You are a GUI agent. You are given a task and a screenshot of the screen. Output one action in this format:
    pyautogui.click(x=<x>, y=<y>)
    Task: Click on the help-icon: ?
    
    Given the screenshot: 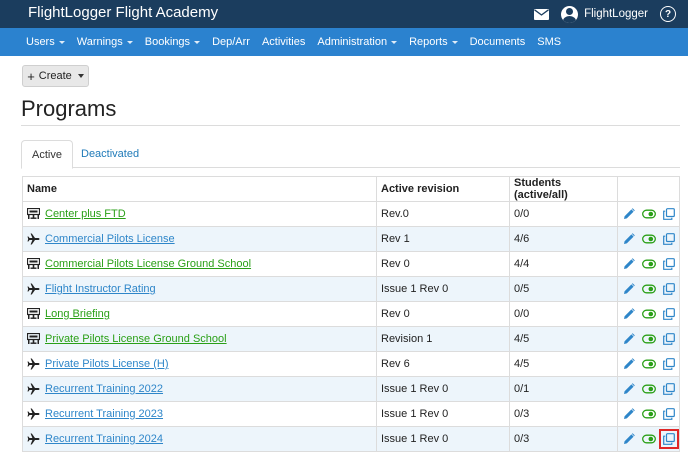 What is the action you would take?
    pyautogui.click(x=668, y=14)
    